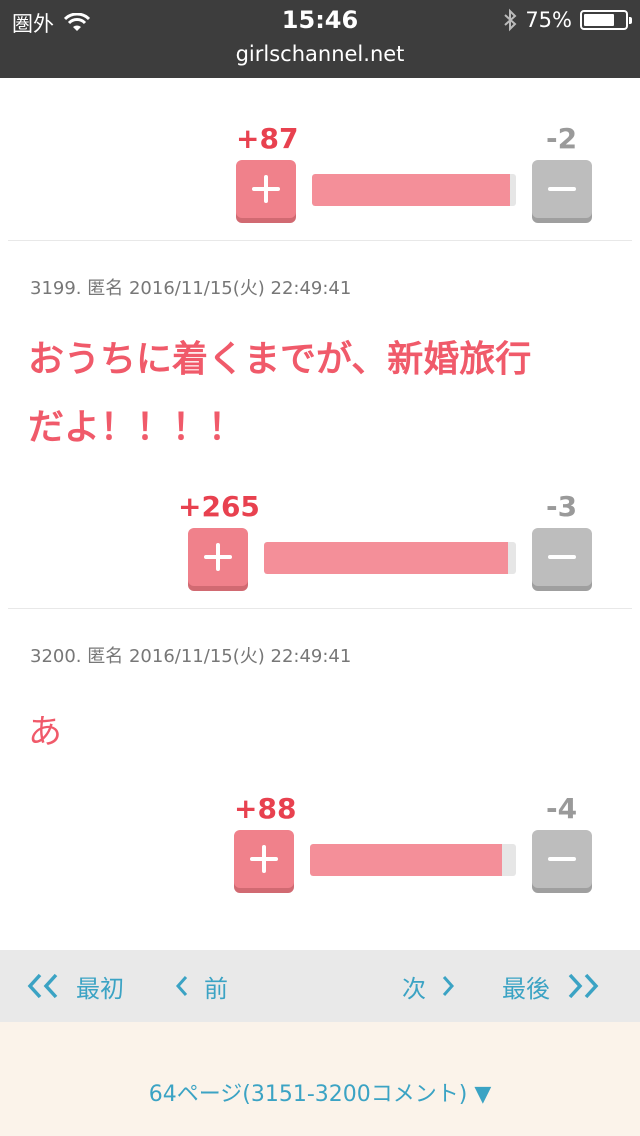  What do you see at coordinates (191, 288) in the screenshot?
I see `comment-meta: 3199. 匿名 2016/11/15(火) 22:49:41` at bounding box center [191, 288].